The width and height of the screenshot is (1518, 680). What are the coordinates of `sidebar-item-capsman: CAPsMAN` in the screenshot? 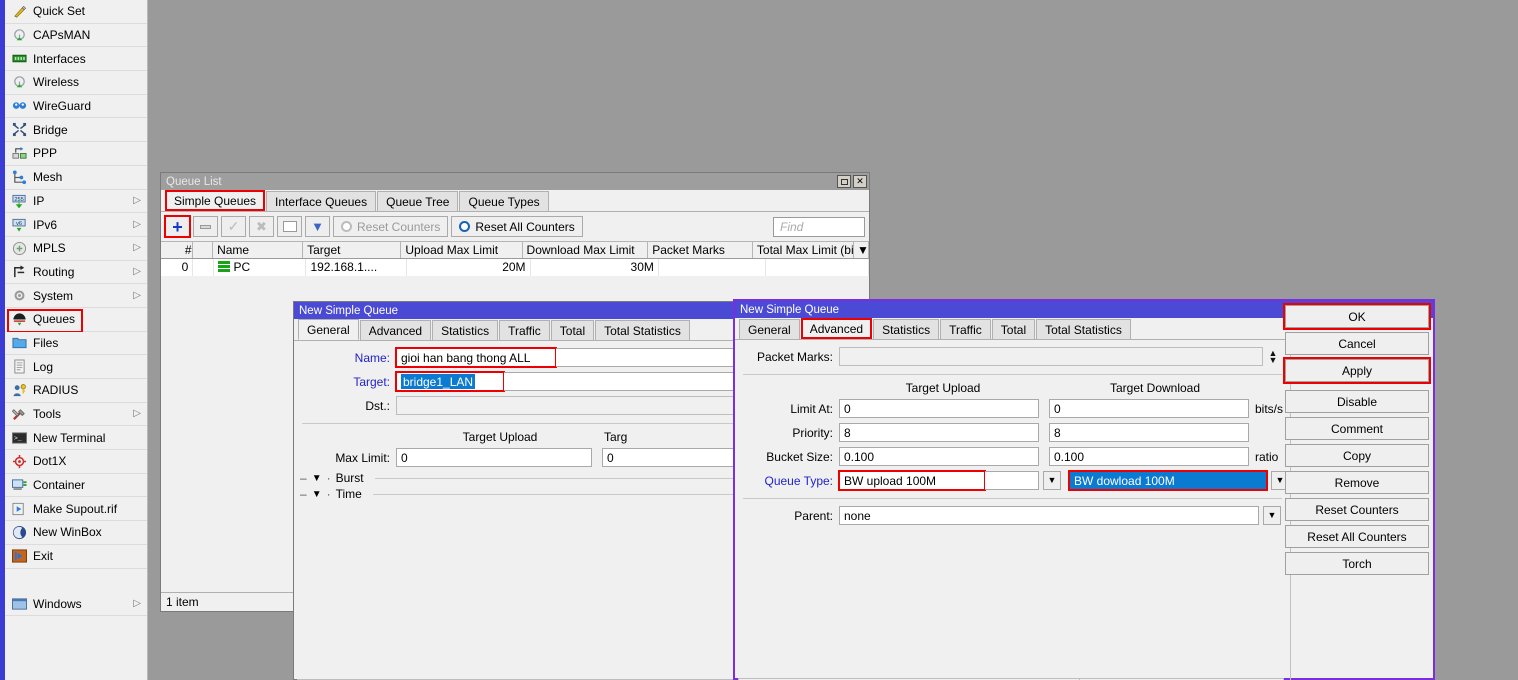 It's located at (76, 35).